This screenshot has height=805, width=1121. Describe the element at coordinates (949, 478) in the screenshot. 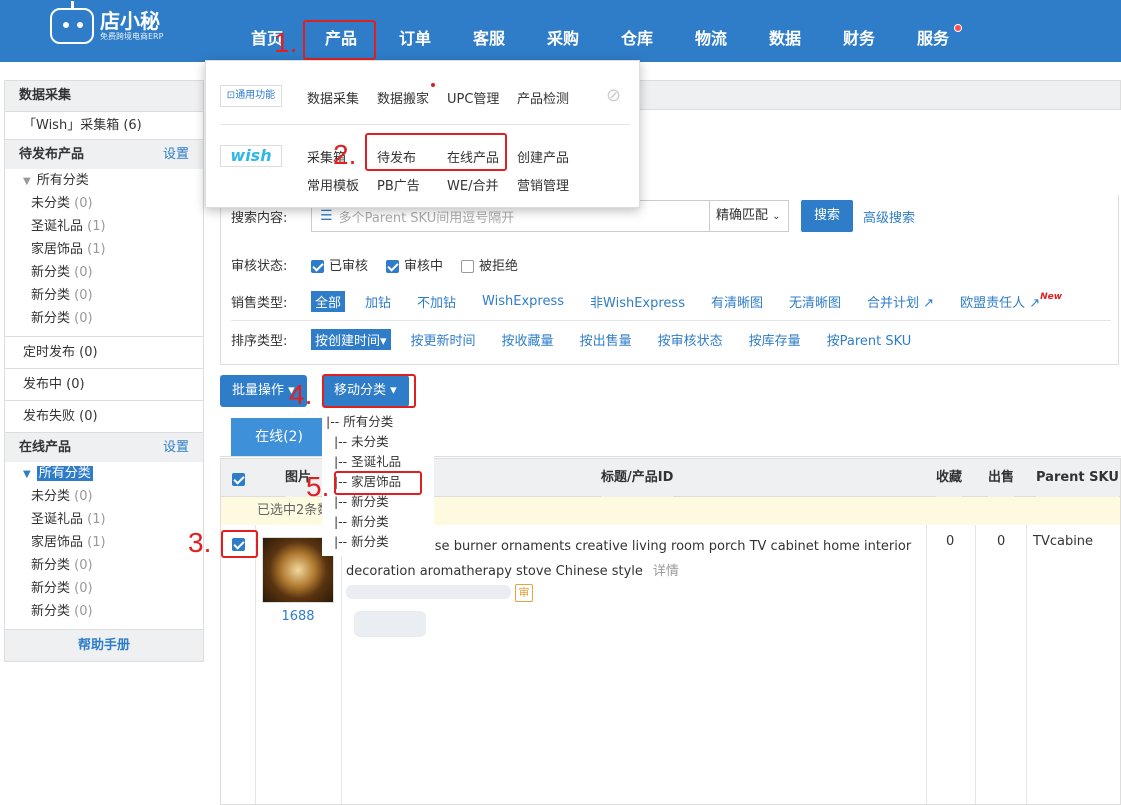

I see `col-favorites: 收藏` at that location.